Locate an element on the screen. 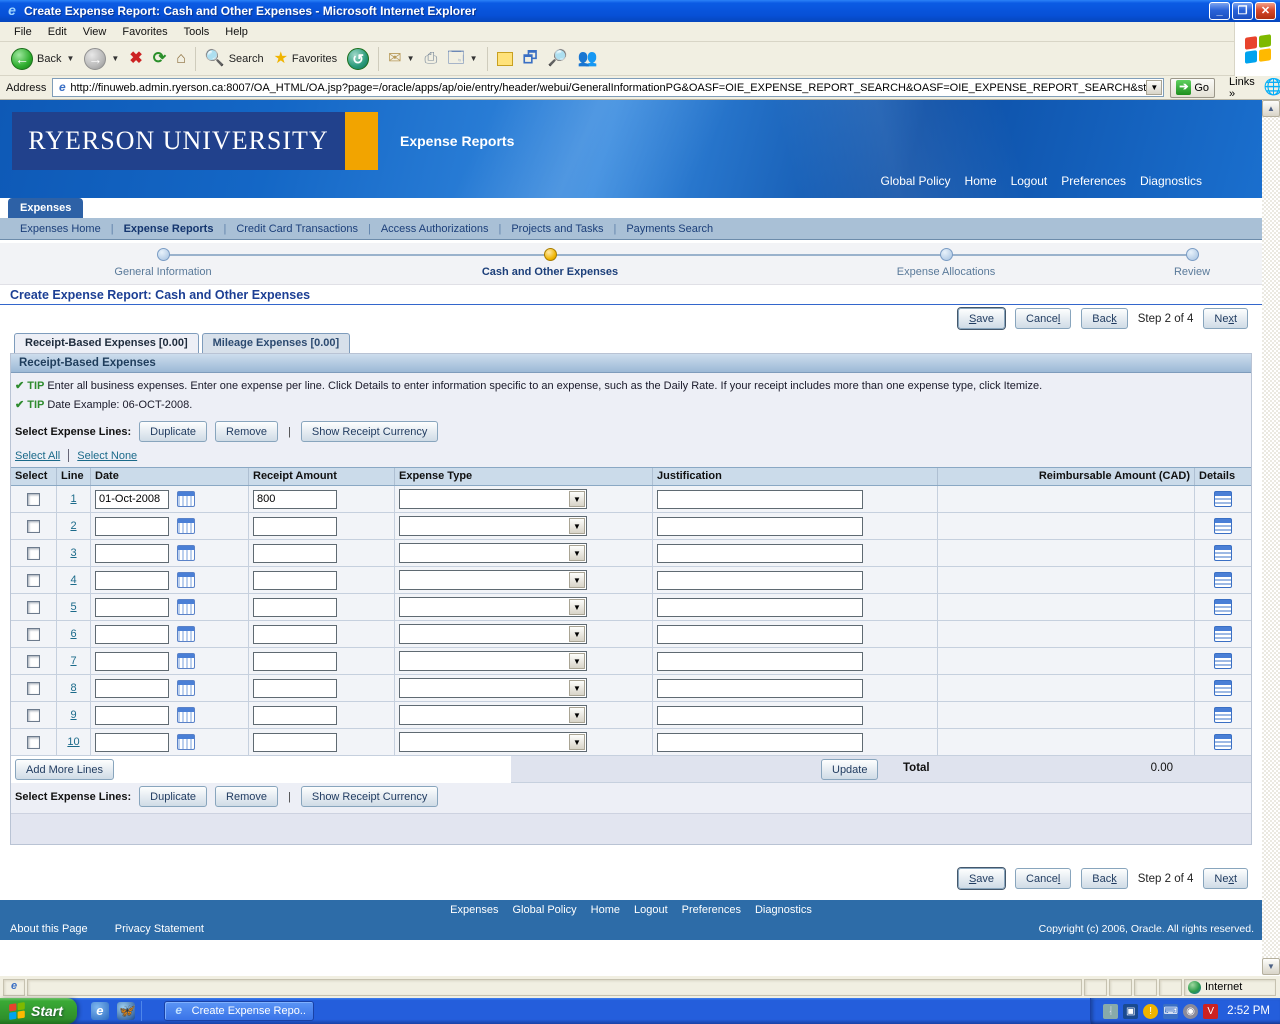  refresh-button: ⟳ is located at coordinates (159, 59).